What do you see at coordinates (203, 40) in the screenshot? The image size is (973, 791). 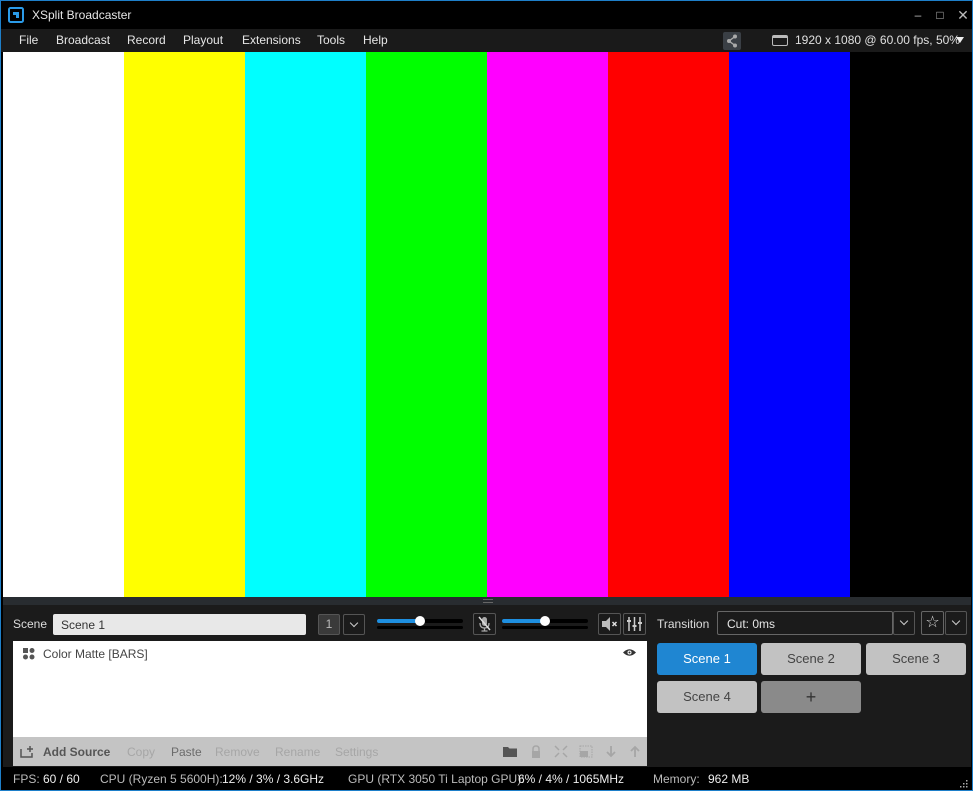 I see `menu-playout: Playout` at bounding box center [203, 40].